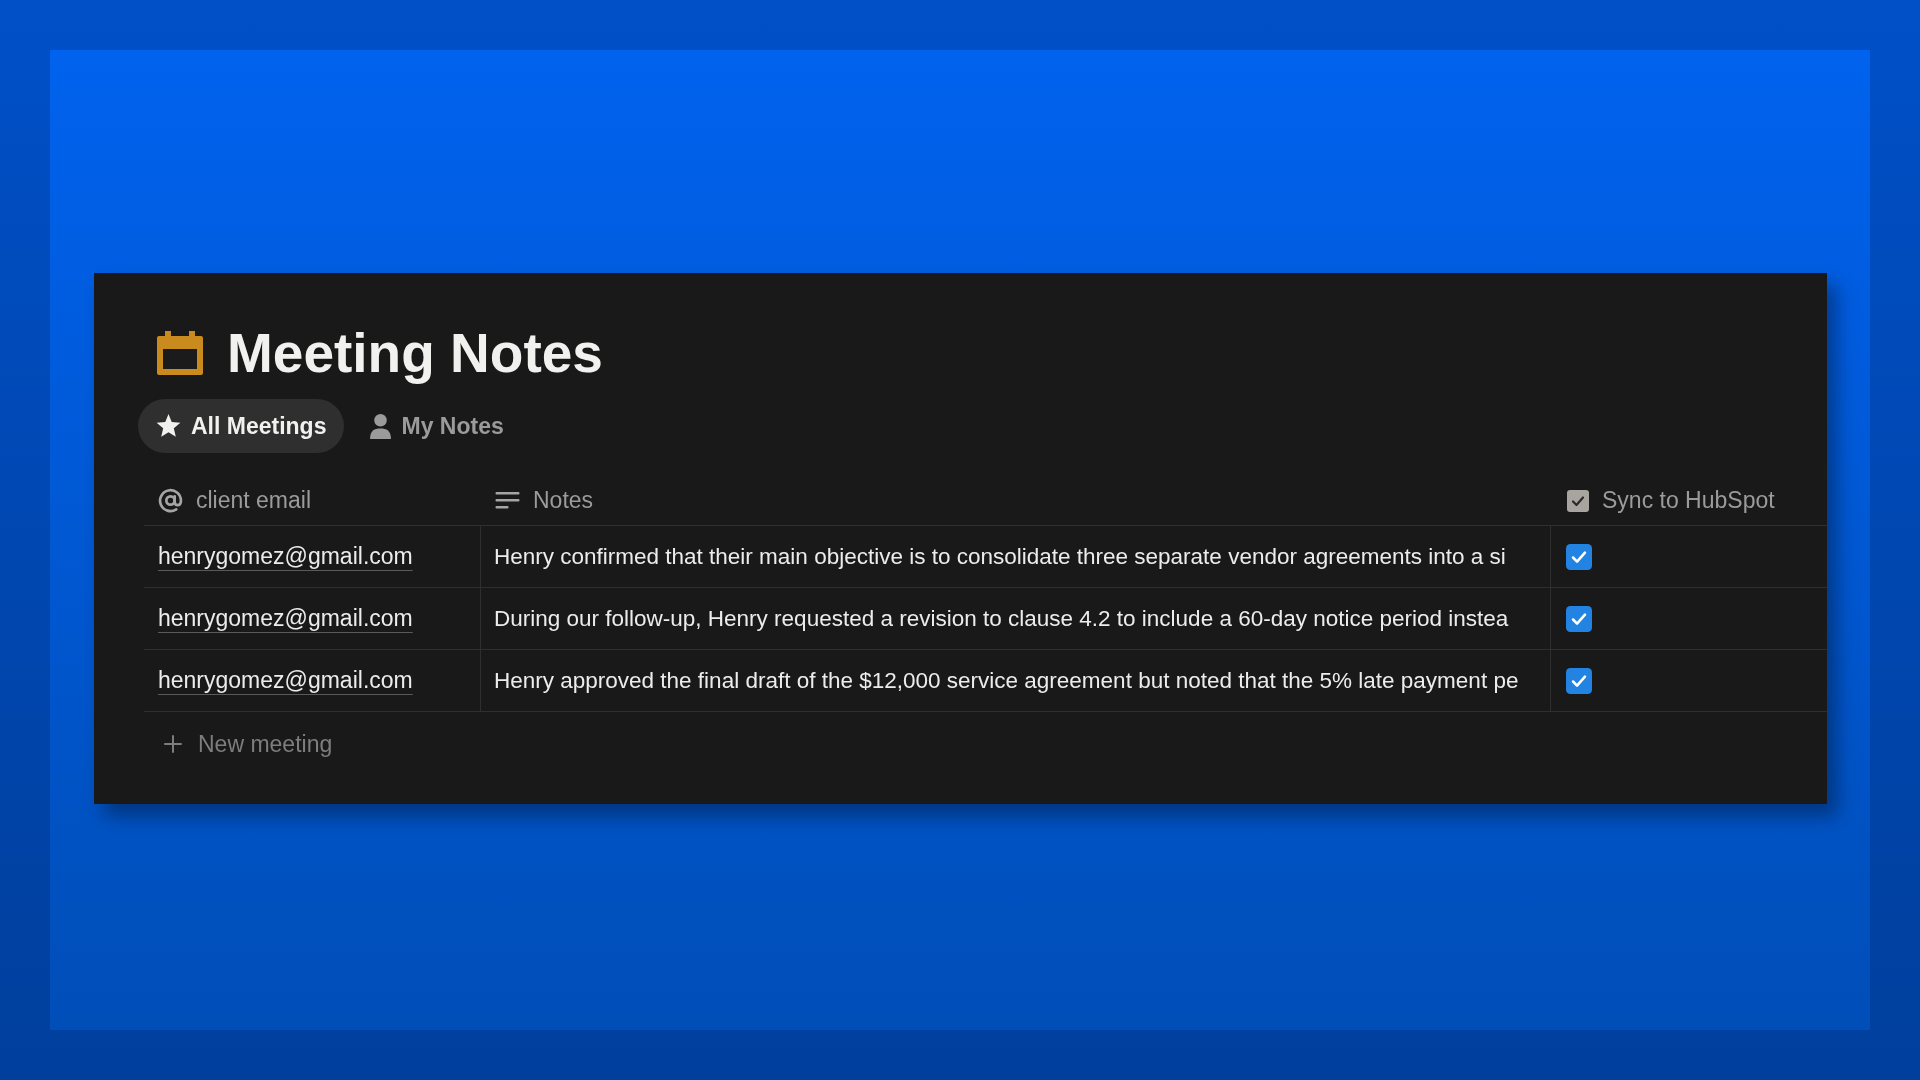  What do you see at coordinates (168, 426) in the screenshot?
I see `star-icon` at bounding box center [168, 426].